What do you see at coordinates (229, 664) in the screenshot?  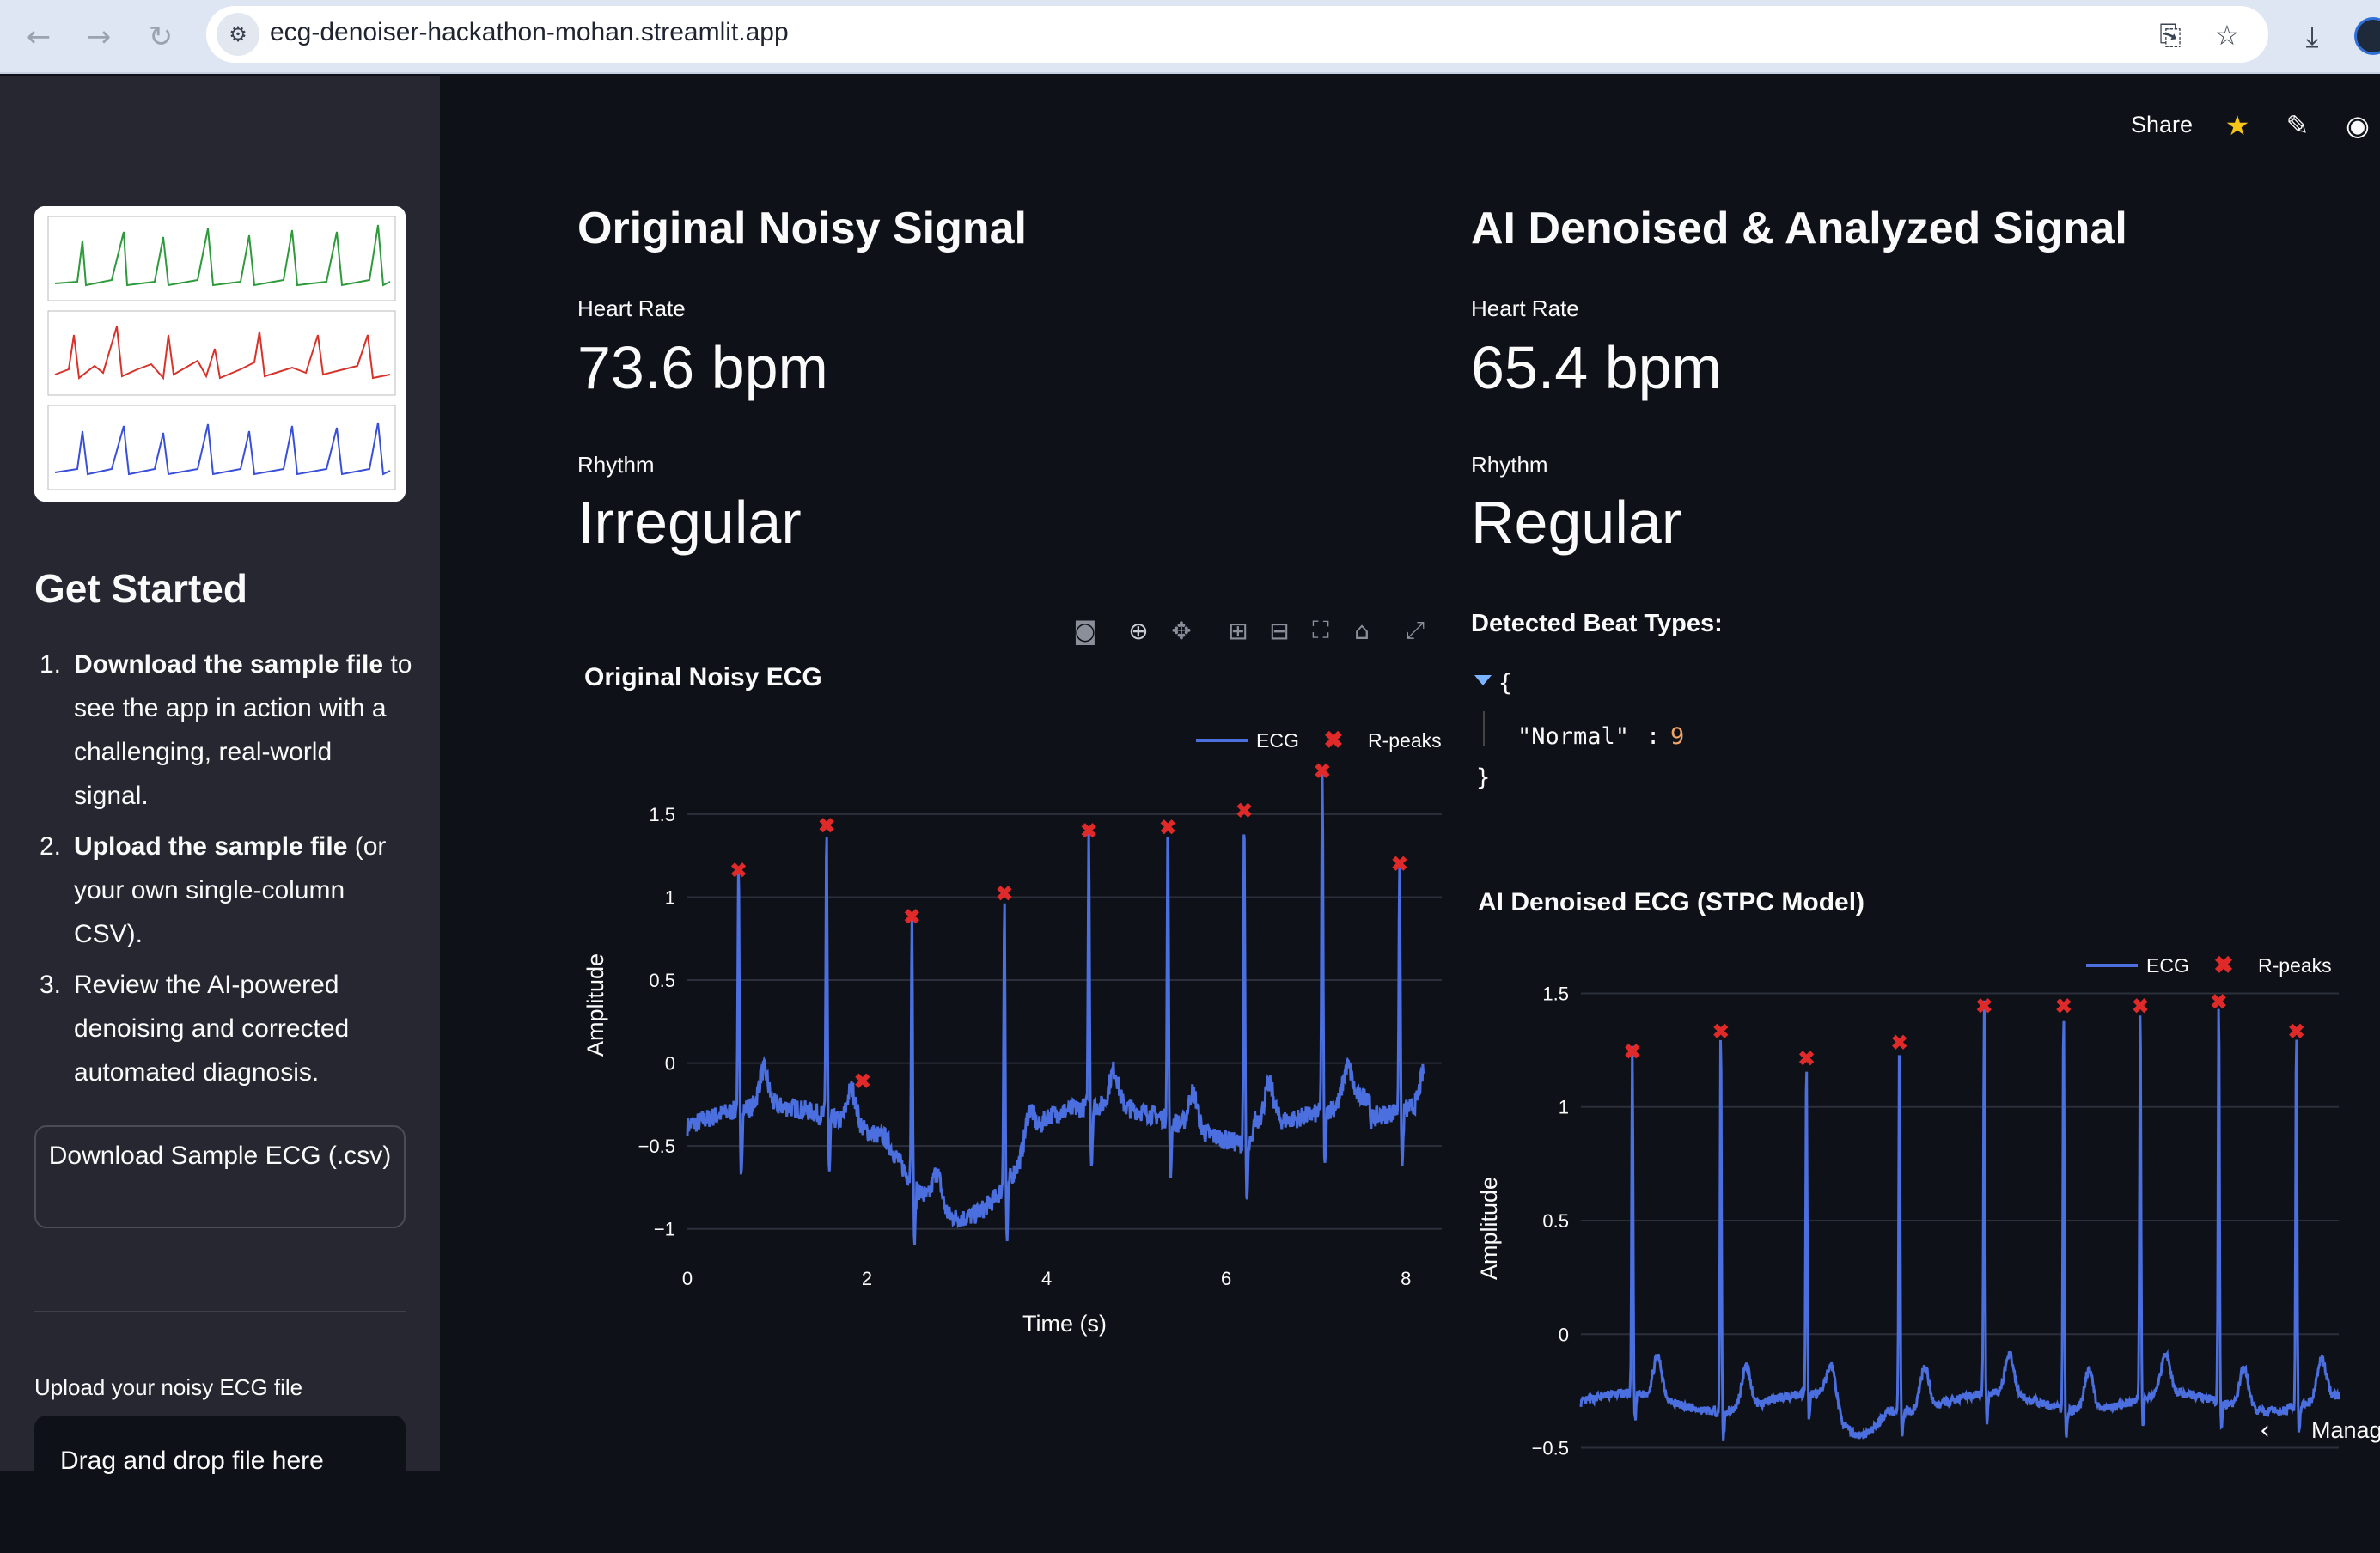 I see `step-bold: Download the sample file` at bounding box center [229, 664].